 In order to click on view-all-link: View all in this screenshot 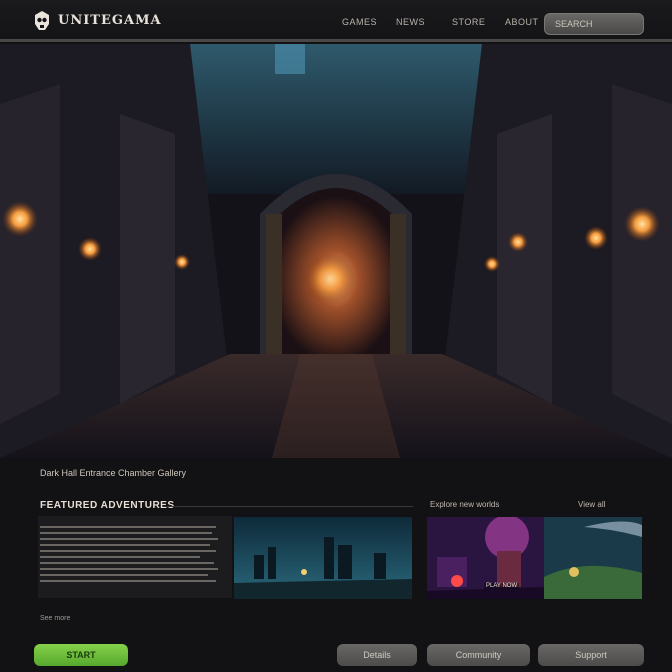, I will do `click(591, 504)`.